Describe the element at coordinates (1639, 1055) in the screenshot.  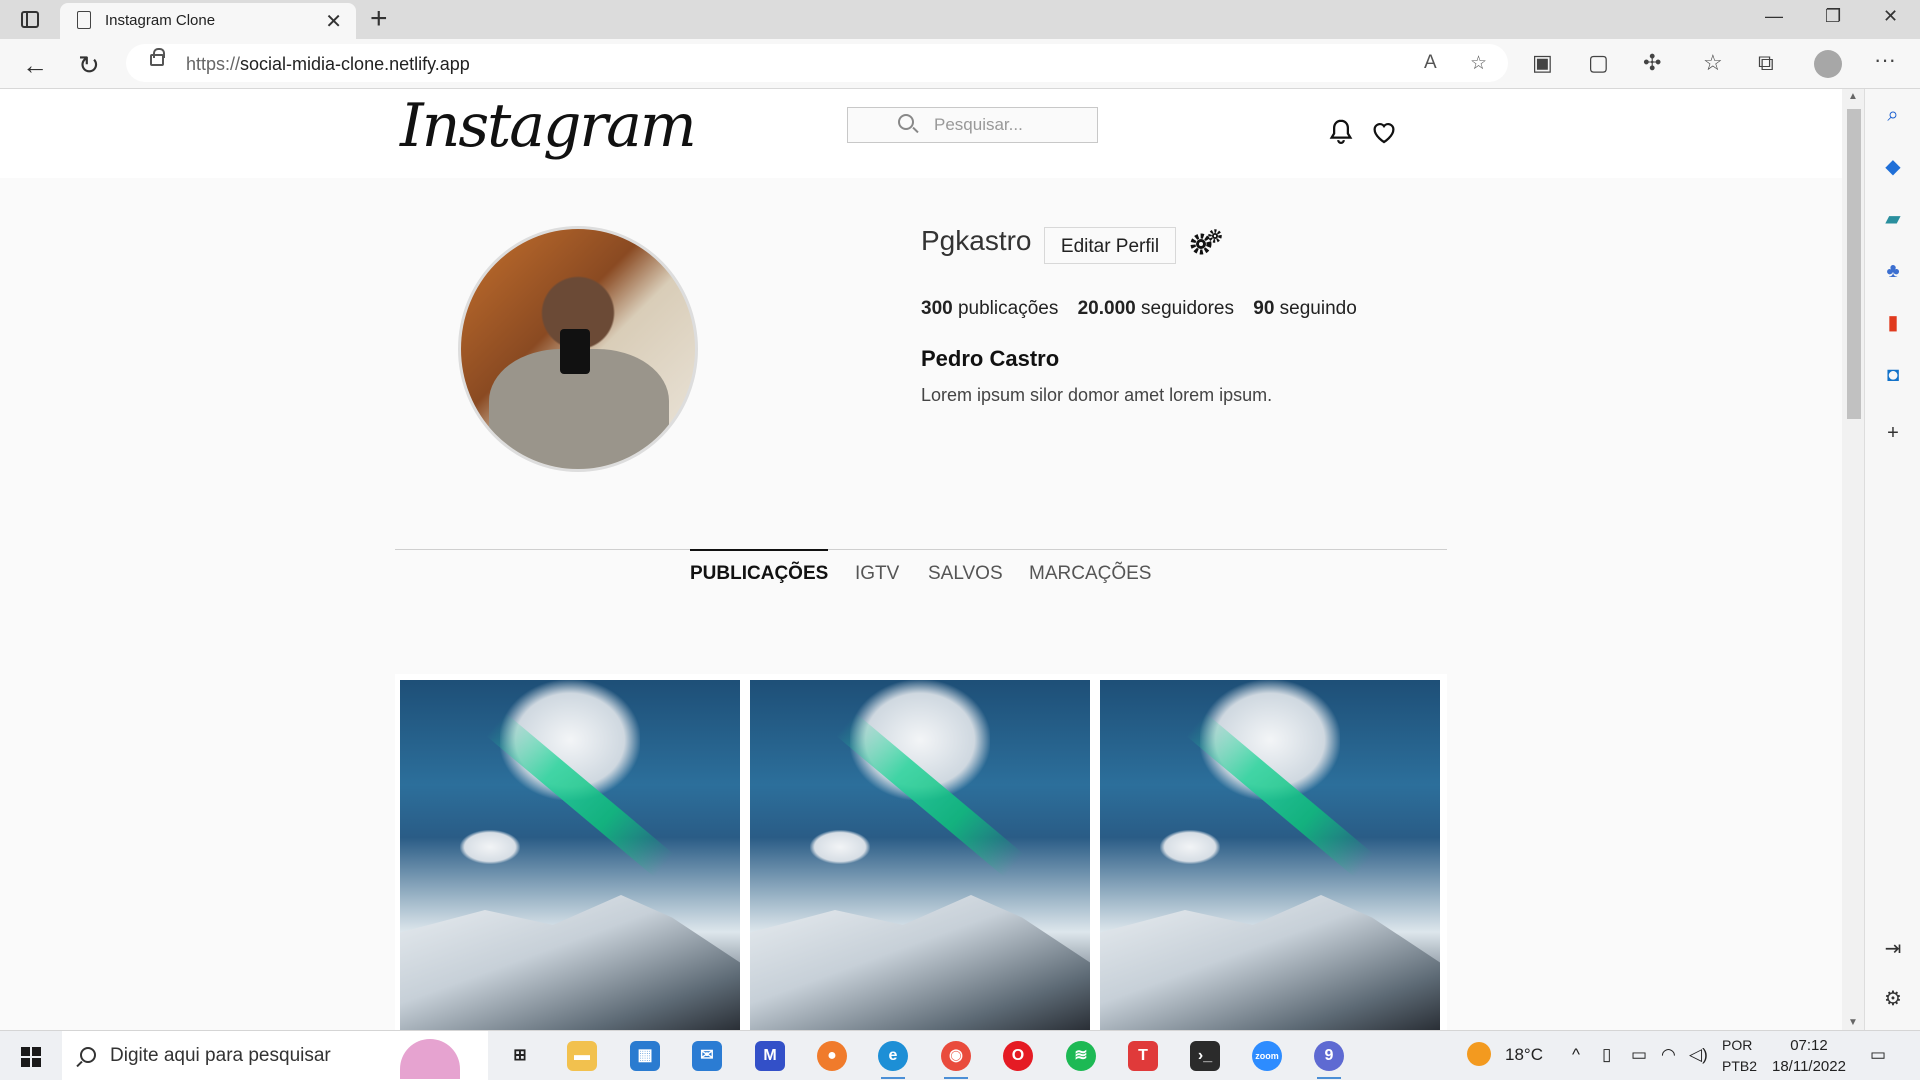
I see `battery-icon: ▭` at that location.